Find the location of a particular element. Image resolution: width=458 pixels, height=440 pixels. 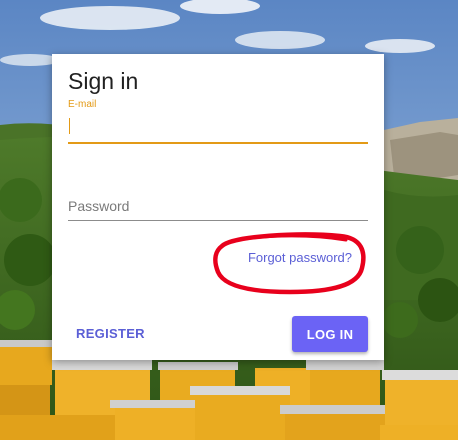

email-label: E-mail is located at coordinates (82, 104).